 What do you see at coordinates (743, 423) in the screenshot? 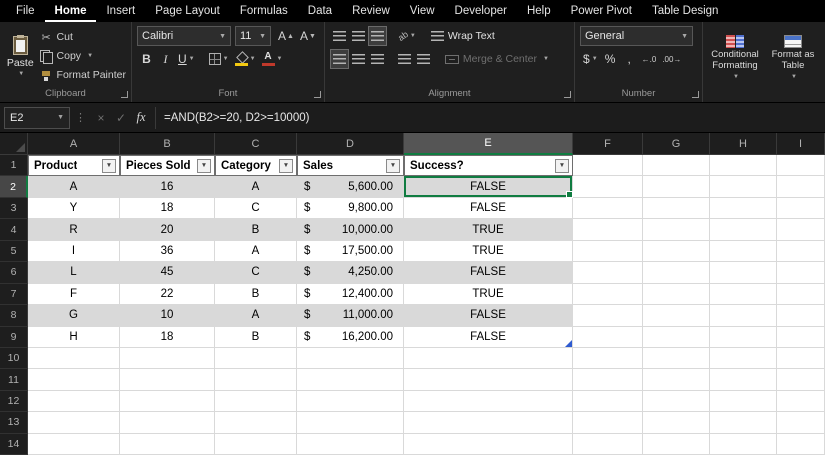
I see `cell-H13` at bounding box center [743, 423].